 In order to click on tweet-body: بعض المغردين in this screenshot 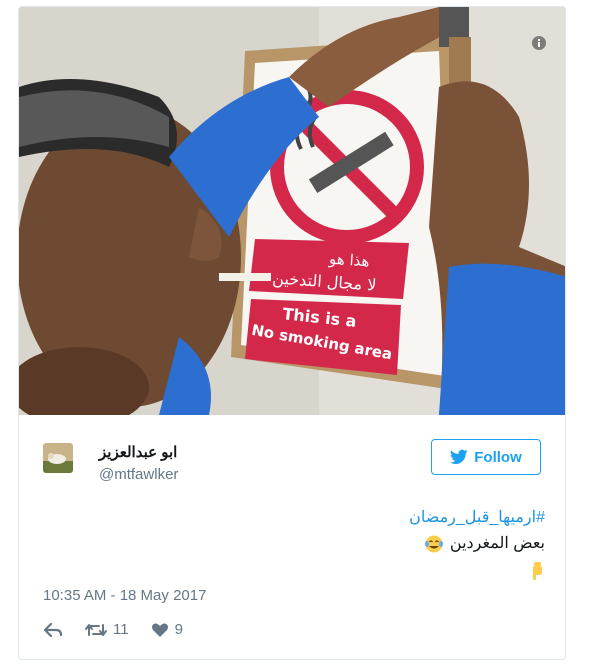, I will do `click(497, 543)`.